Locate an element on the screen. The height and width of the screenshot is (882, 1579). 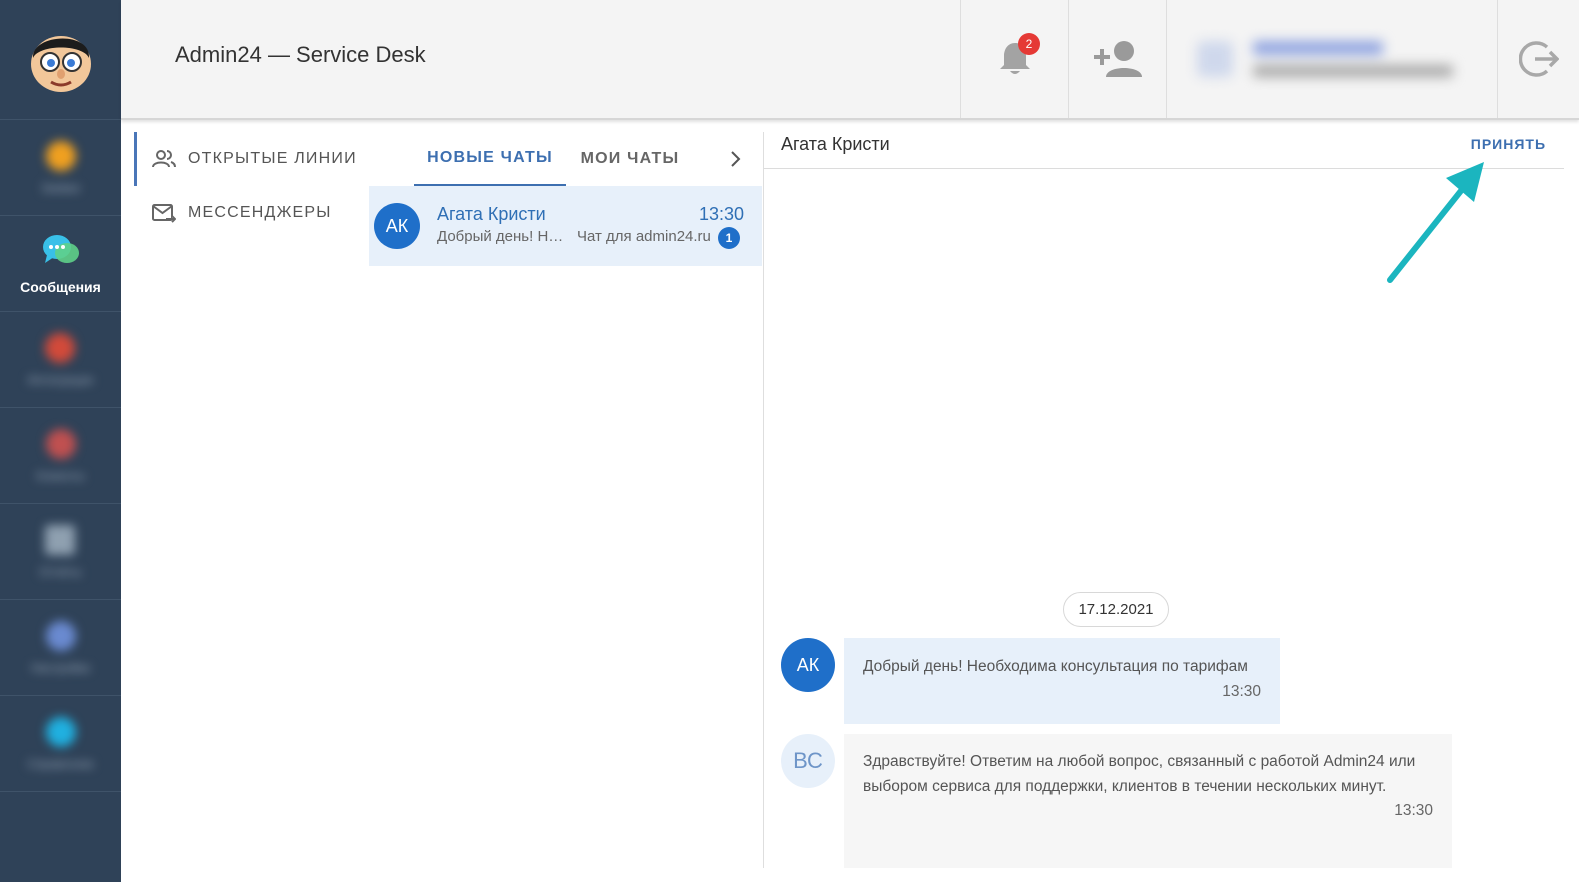
reports-icon is located at coordinates (60, 539).